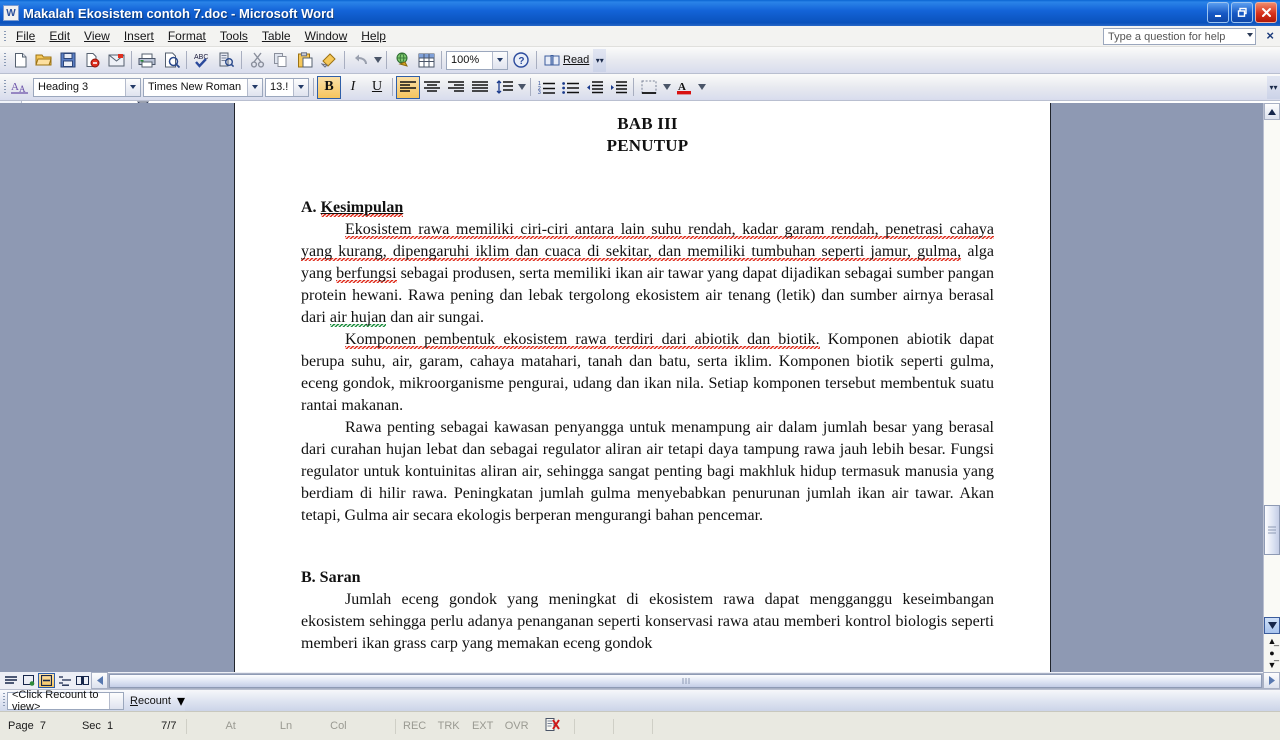 Image resolution: width=1280 pixels, height=740 pixels. What do you see at coordinates (226, 60) in the screenshot?
I see `research-icon` at bounding box center [226, 60].